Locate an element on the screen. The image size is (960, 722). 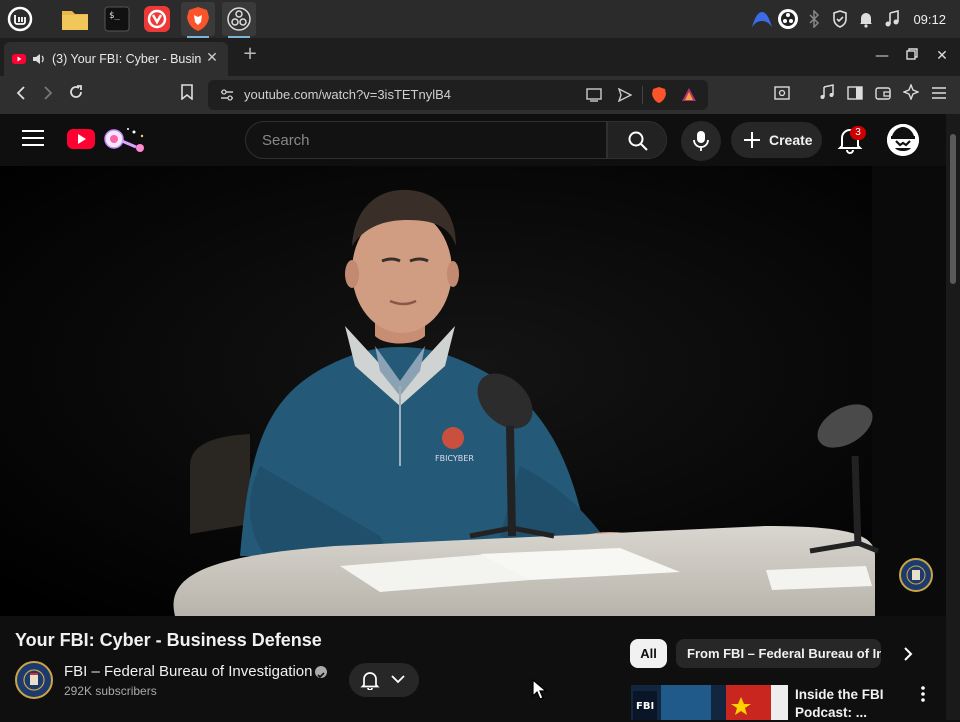
bell-icon is located at coordinates (370, 681).